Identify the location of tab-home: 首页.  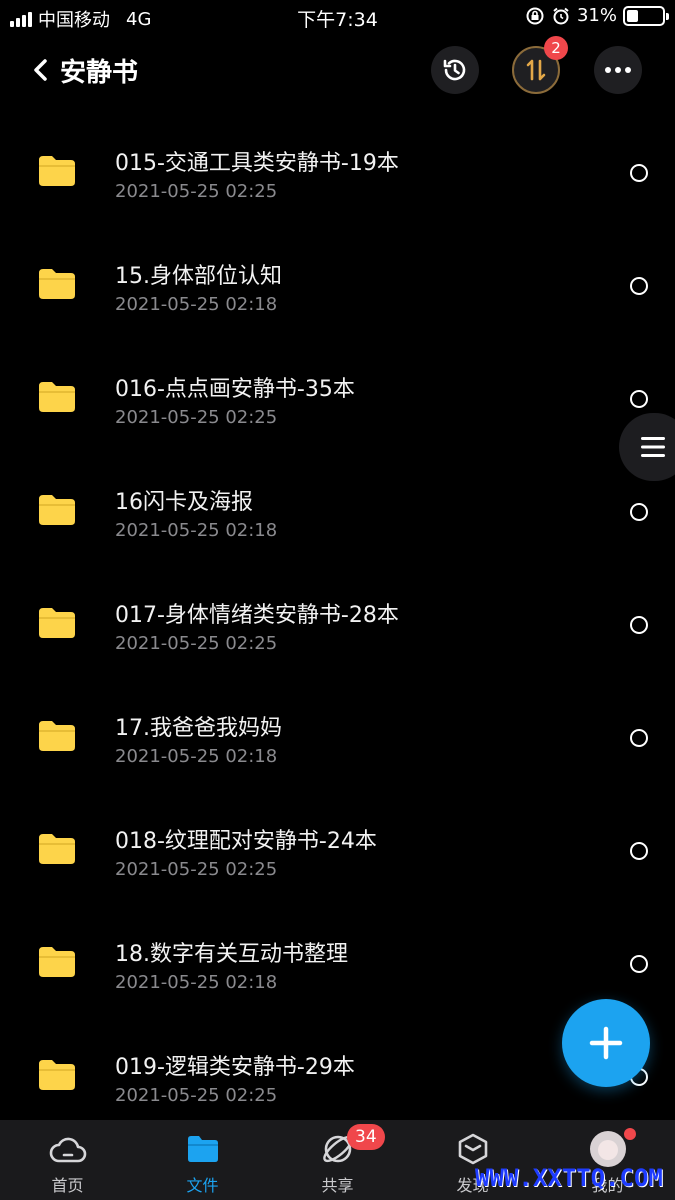
(67, 1160).